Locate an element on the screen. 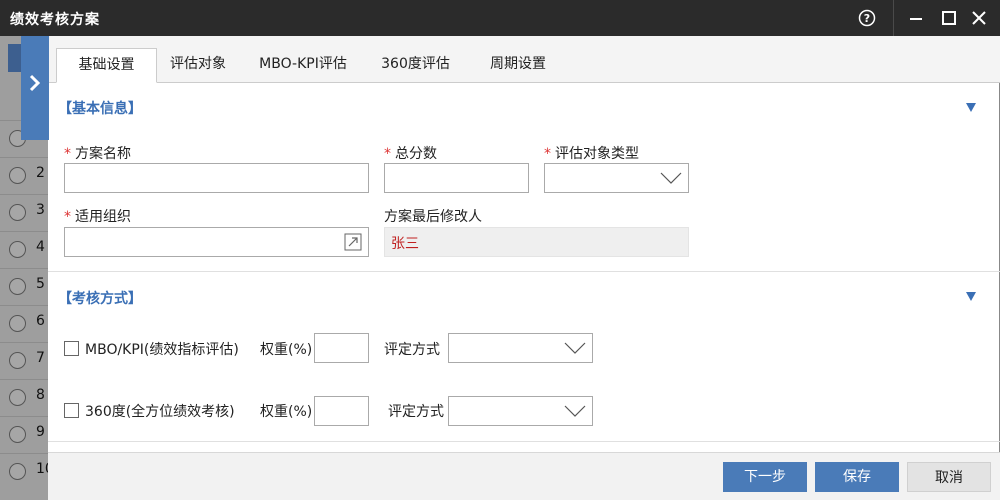  list-item: 9 is located at coordinates (24, 434).